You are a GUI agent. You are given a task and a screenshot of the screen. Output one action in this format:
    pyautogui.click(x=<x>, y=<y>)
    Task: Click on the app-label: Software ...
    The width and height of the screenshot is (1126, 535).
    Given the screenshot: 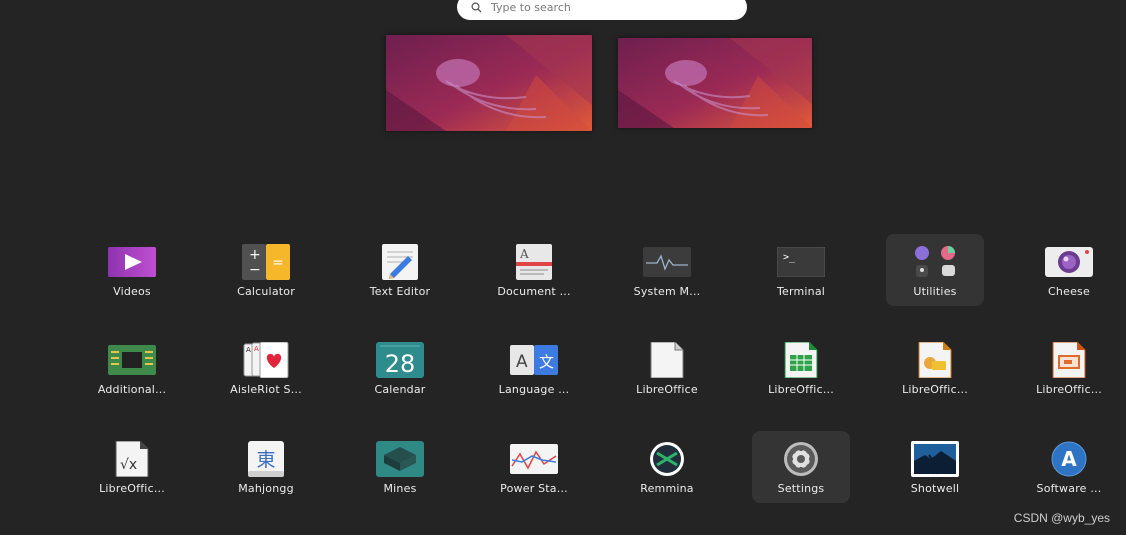 What is the action you would take?
    pyautogui.click(x=1069, y=488)
    